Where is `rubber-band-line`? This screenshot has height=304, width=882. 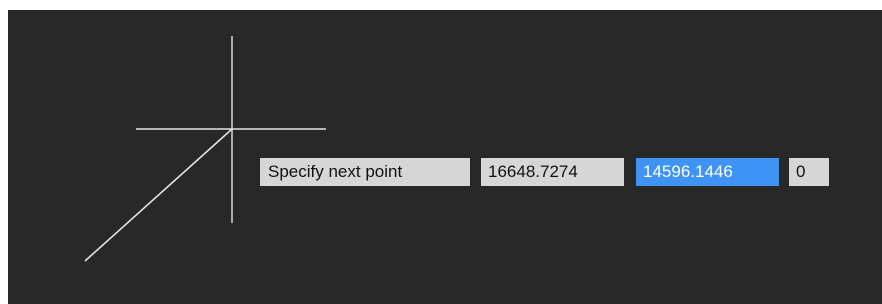
rubber-band-line is located at coordinates (158, 195).